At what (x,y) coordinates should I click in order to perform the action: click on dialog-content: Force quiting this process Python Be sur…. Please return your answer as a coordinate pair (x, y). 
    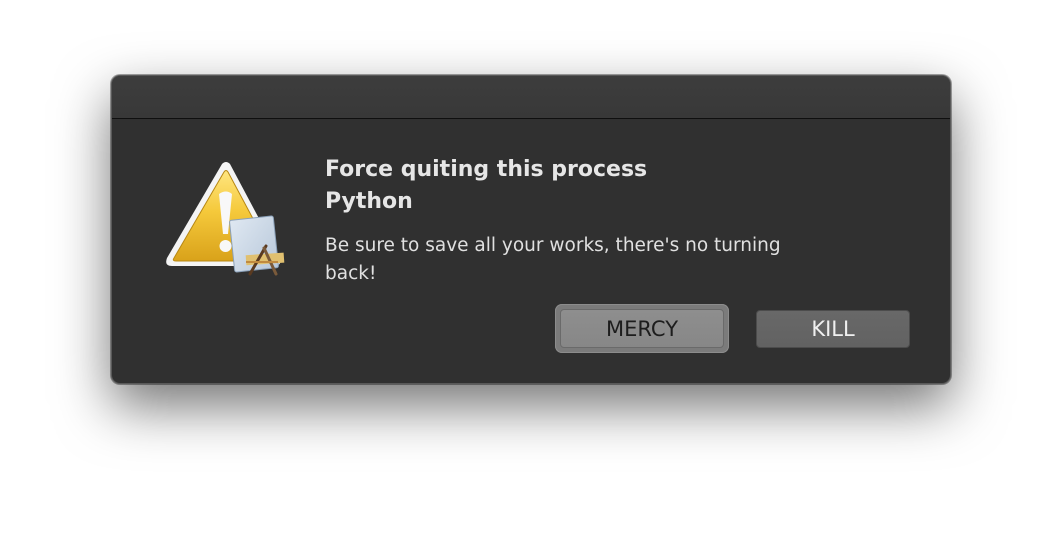
    Looking at the image, I should click on (615, 221).